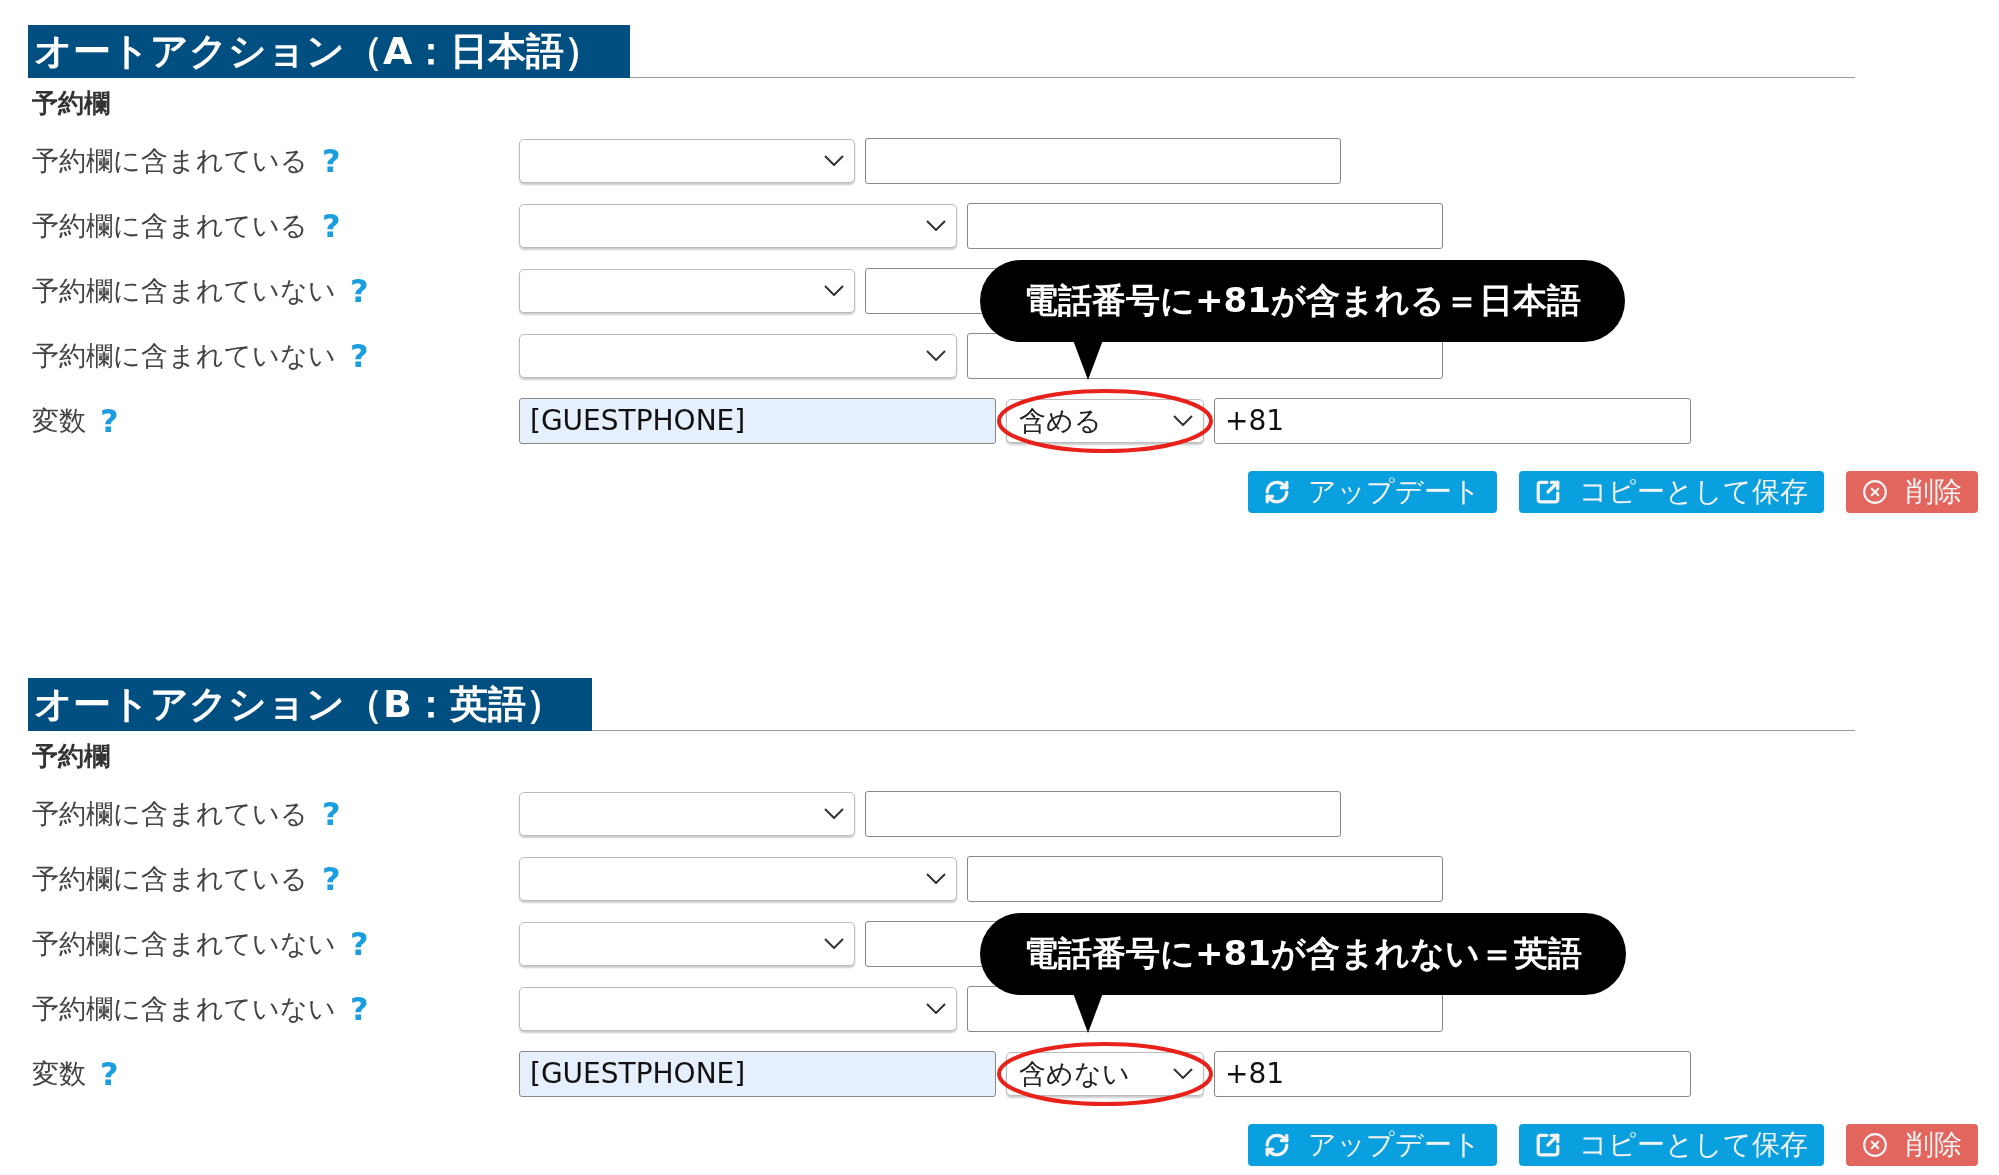  What do you see at coordinates (329, 51) in the screenshot?
I see `section-title: オートアクション（A：日本語）` at bounding box center [329, 51].